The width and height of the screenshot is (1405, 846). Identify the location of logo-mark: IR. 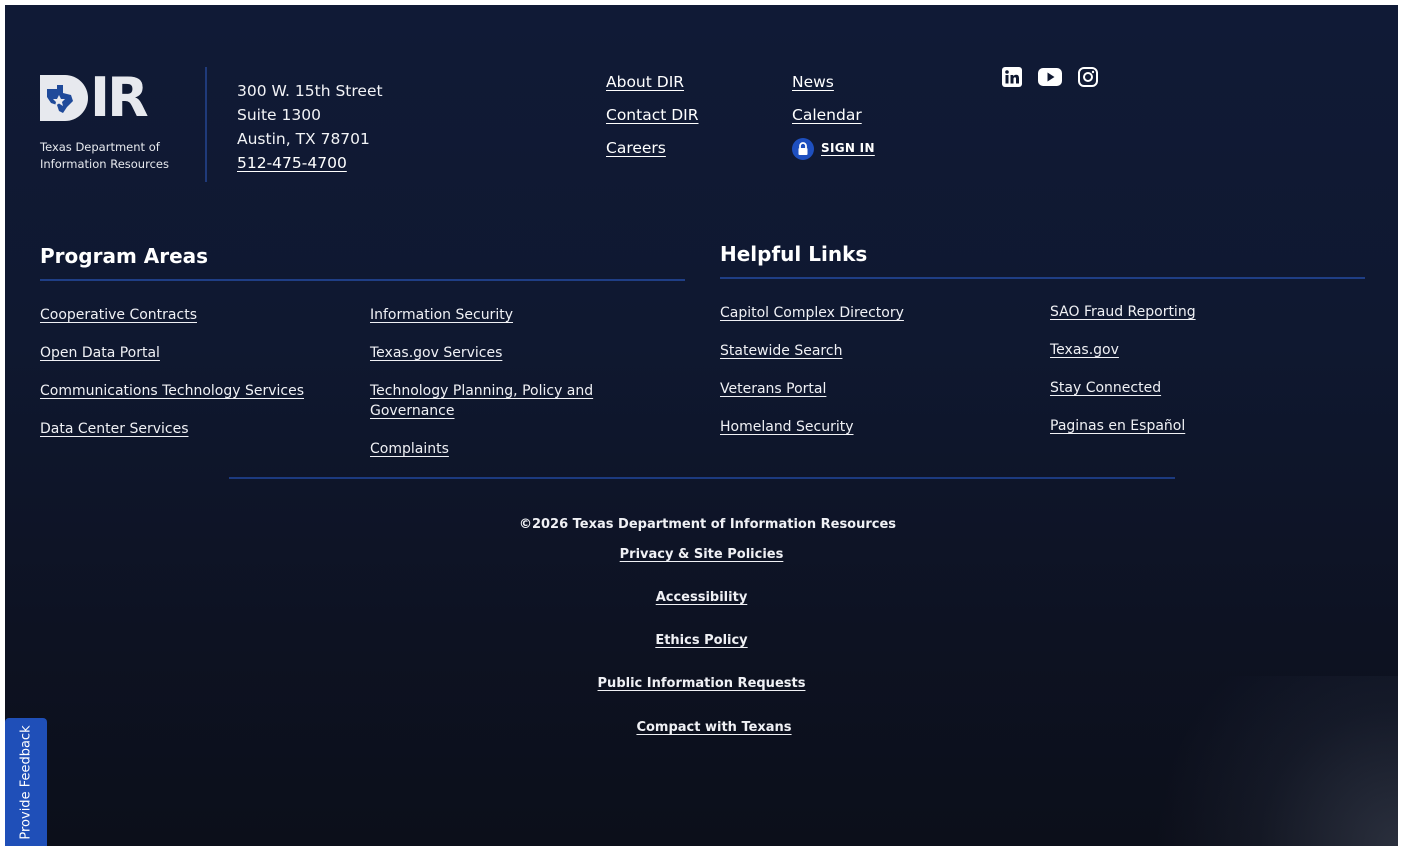
(115, 97).